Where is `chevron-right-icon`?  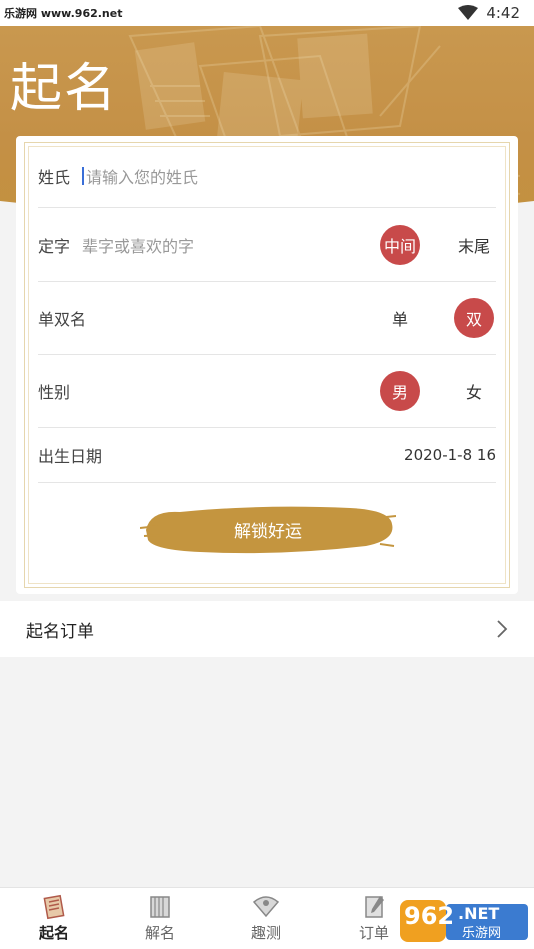
chevron-right-icon is located at coordinates (502, 629).